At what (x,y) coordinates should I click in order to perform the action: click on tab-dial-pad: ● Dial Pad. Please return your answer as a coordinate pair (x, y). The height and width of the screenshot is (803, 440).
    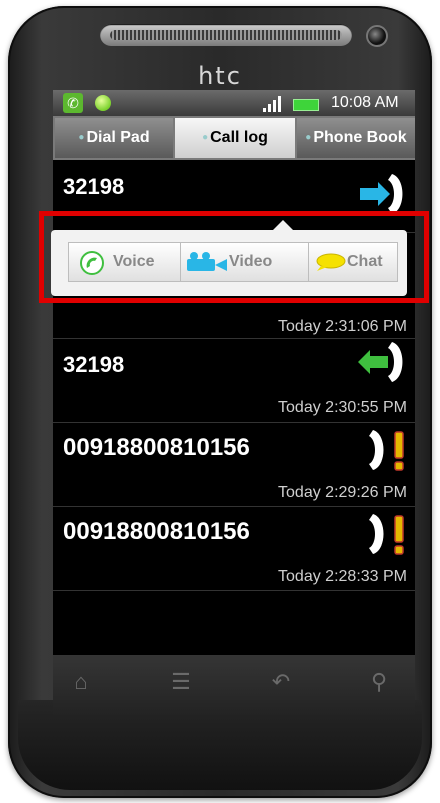
    Looking at the image, I should click on (114, 138).